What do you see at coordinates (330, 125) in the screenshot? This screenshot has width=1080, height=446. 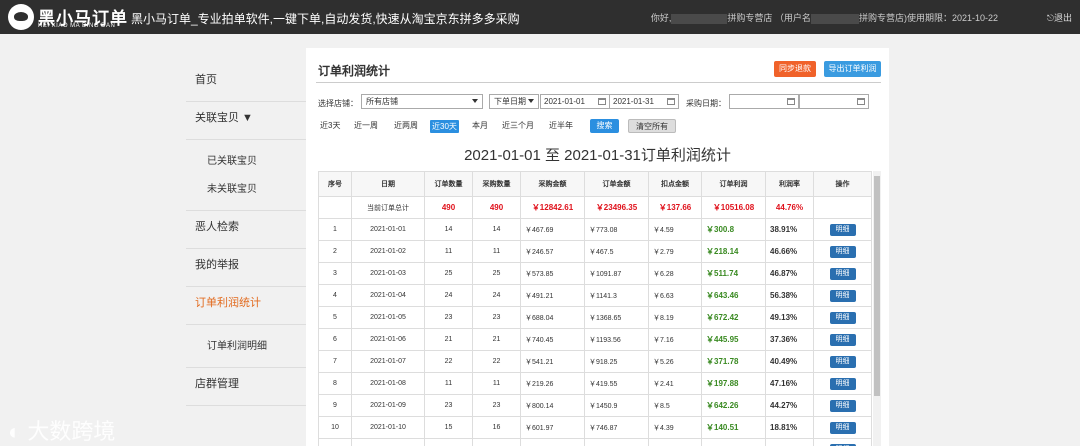 I see `range-3-days: 近3天` at bounding box center [330, 125].